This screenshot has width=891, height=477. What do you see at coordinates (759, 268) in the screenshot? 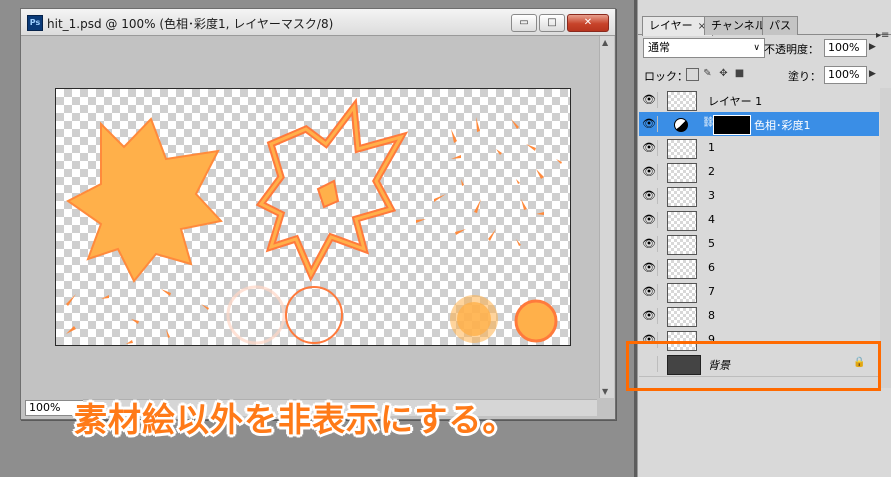
I see `layer-row: 👁 6` at bounding box center [759, 268].